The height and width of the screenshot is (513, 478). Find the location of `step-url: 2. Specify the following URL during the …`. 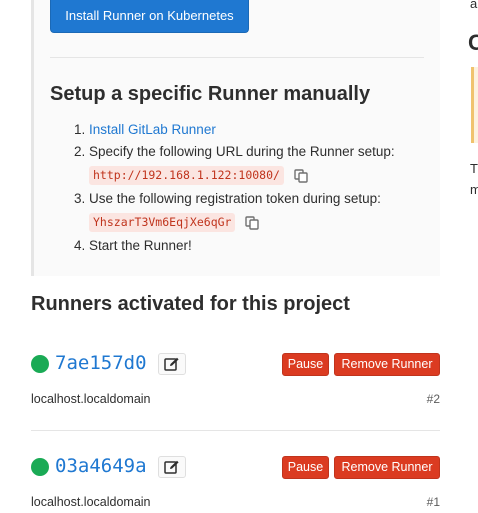

step-url: 2. Specify the following URL during the … is located at coordinates (254, 164).